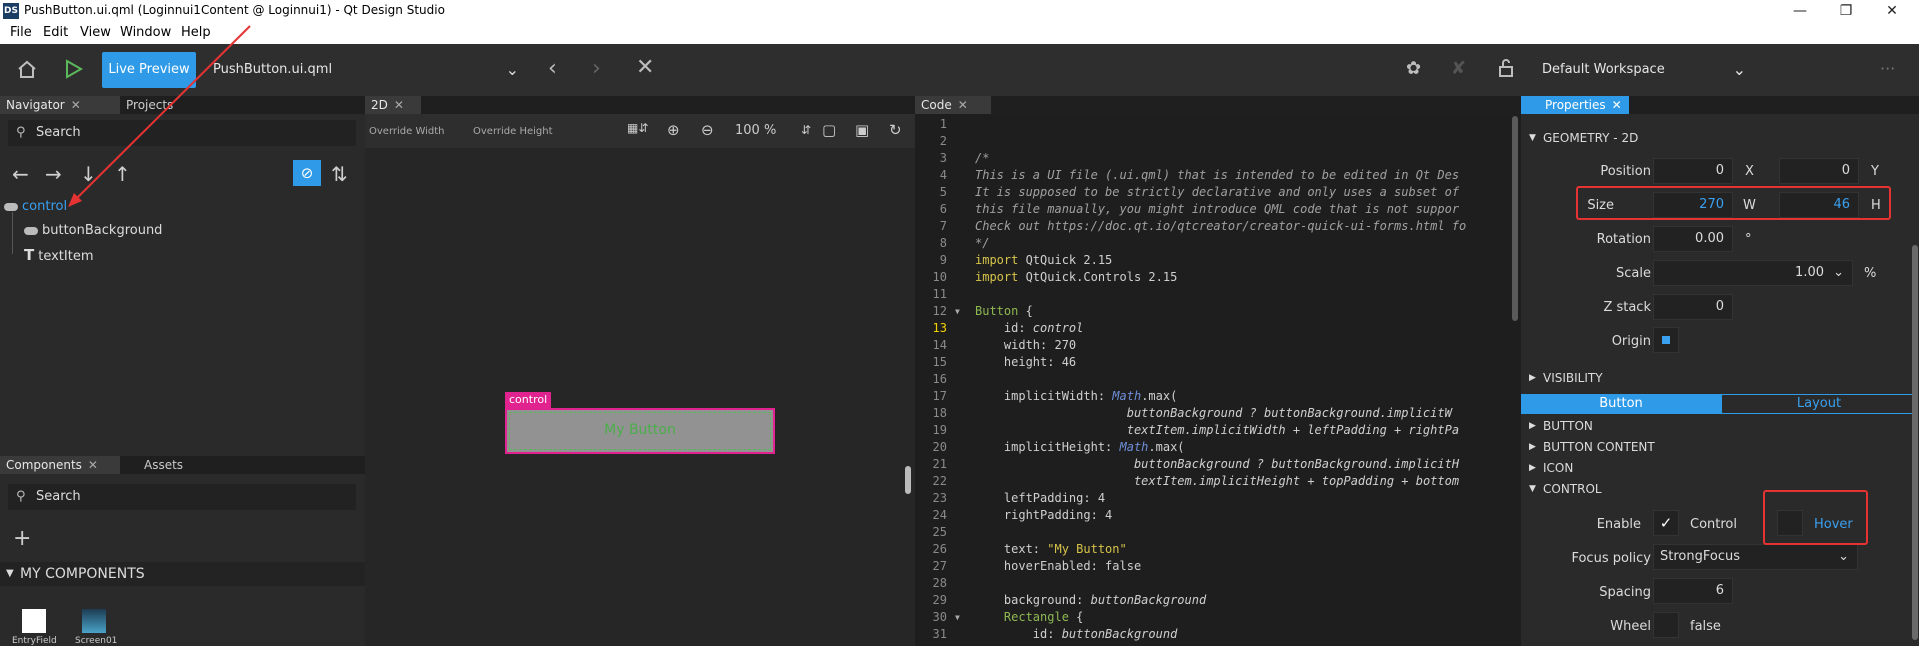 Image resolution: width=1919 pixels, height=646 pixels. What do you see at coordinates (1819, 171) in the screenshot?
I see `position-y-field: 0` at bounding box center [1819, 171].